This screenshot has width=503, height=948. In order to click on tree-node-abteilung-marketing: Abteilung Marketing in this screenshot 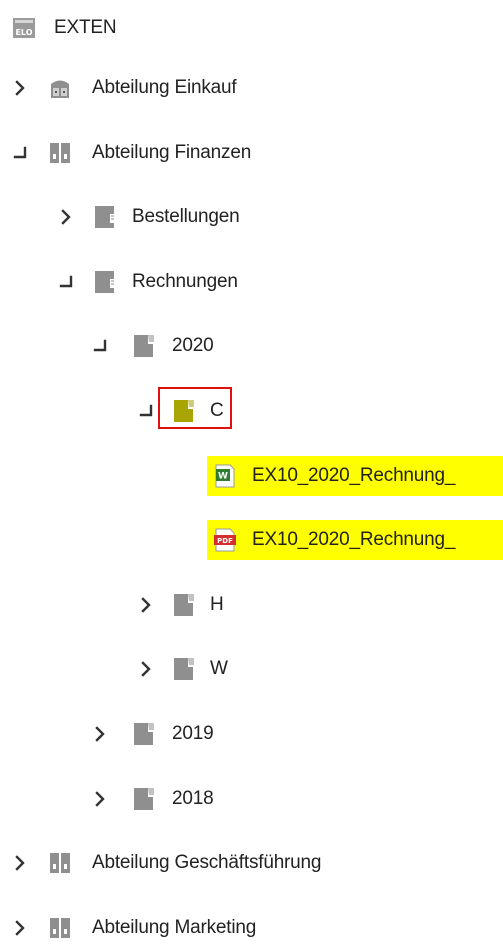, I will do `click(251, 928)`.